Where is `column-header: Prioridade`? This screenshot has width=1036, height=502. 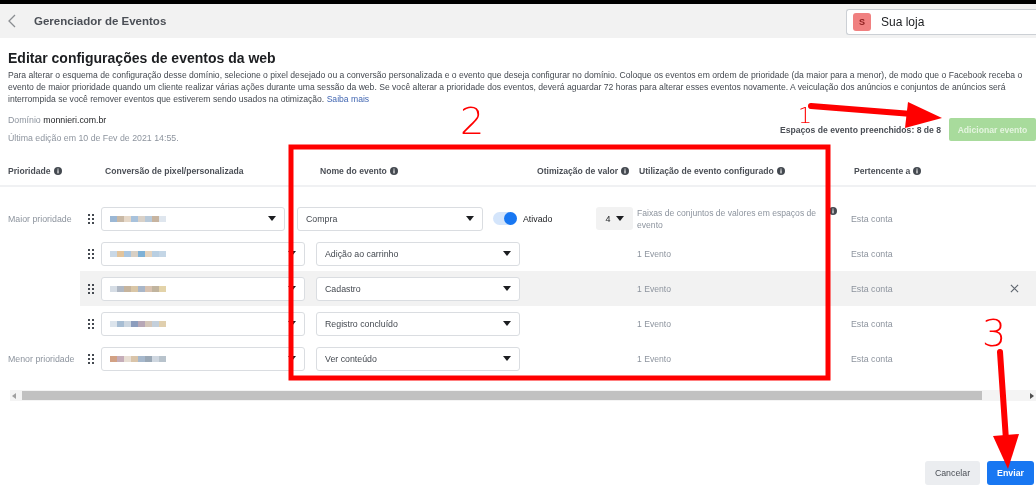
column-header: Prioridade is located at coordinates (29, 171).